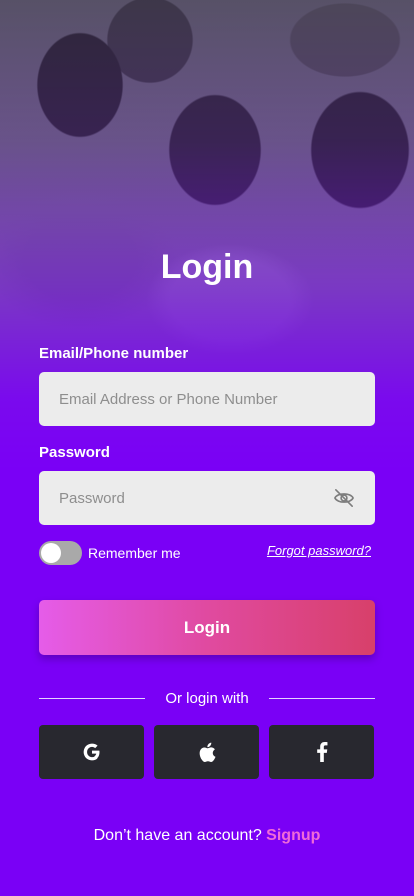 This screenshot has width=414, height=896. What do you see at coordinates (293, 835) in the screenshot?
I see `signup-link: Signup` at bounding box center [293, 835].